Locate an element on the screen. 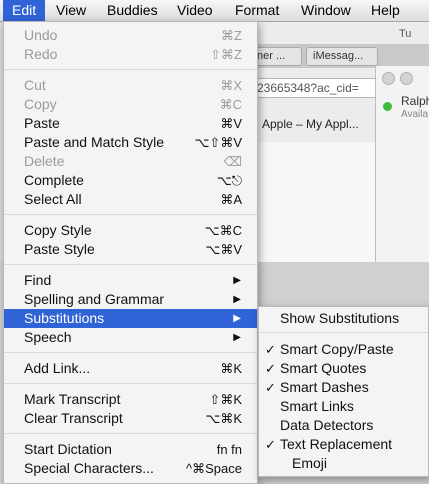 The image size is (429, 484). show-substitutions-label: Show Substitutions is located at coordinates (340, 318).